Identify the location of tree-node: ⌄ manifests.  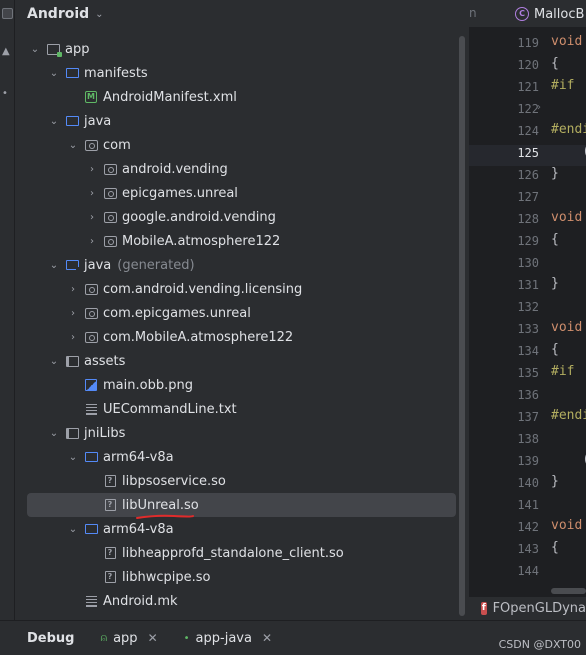
(98, 73).